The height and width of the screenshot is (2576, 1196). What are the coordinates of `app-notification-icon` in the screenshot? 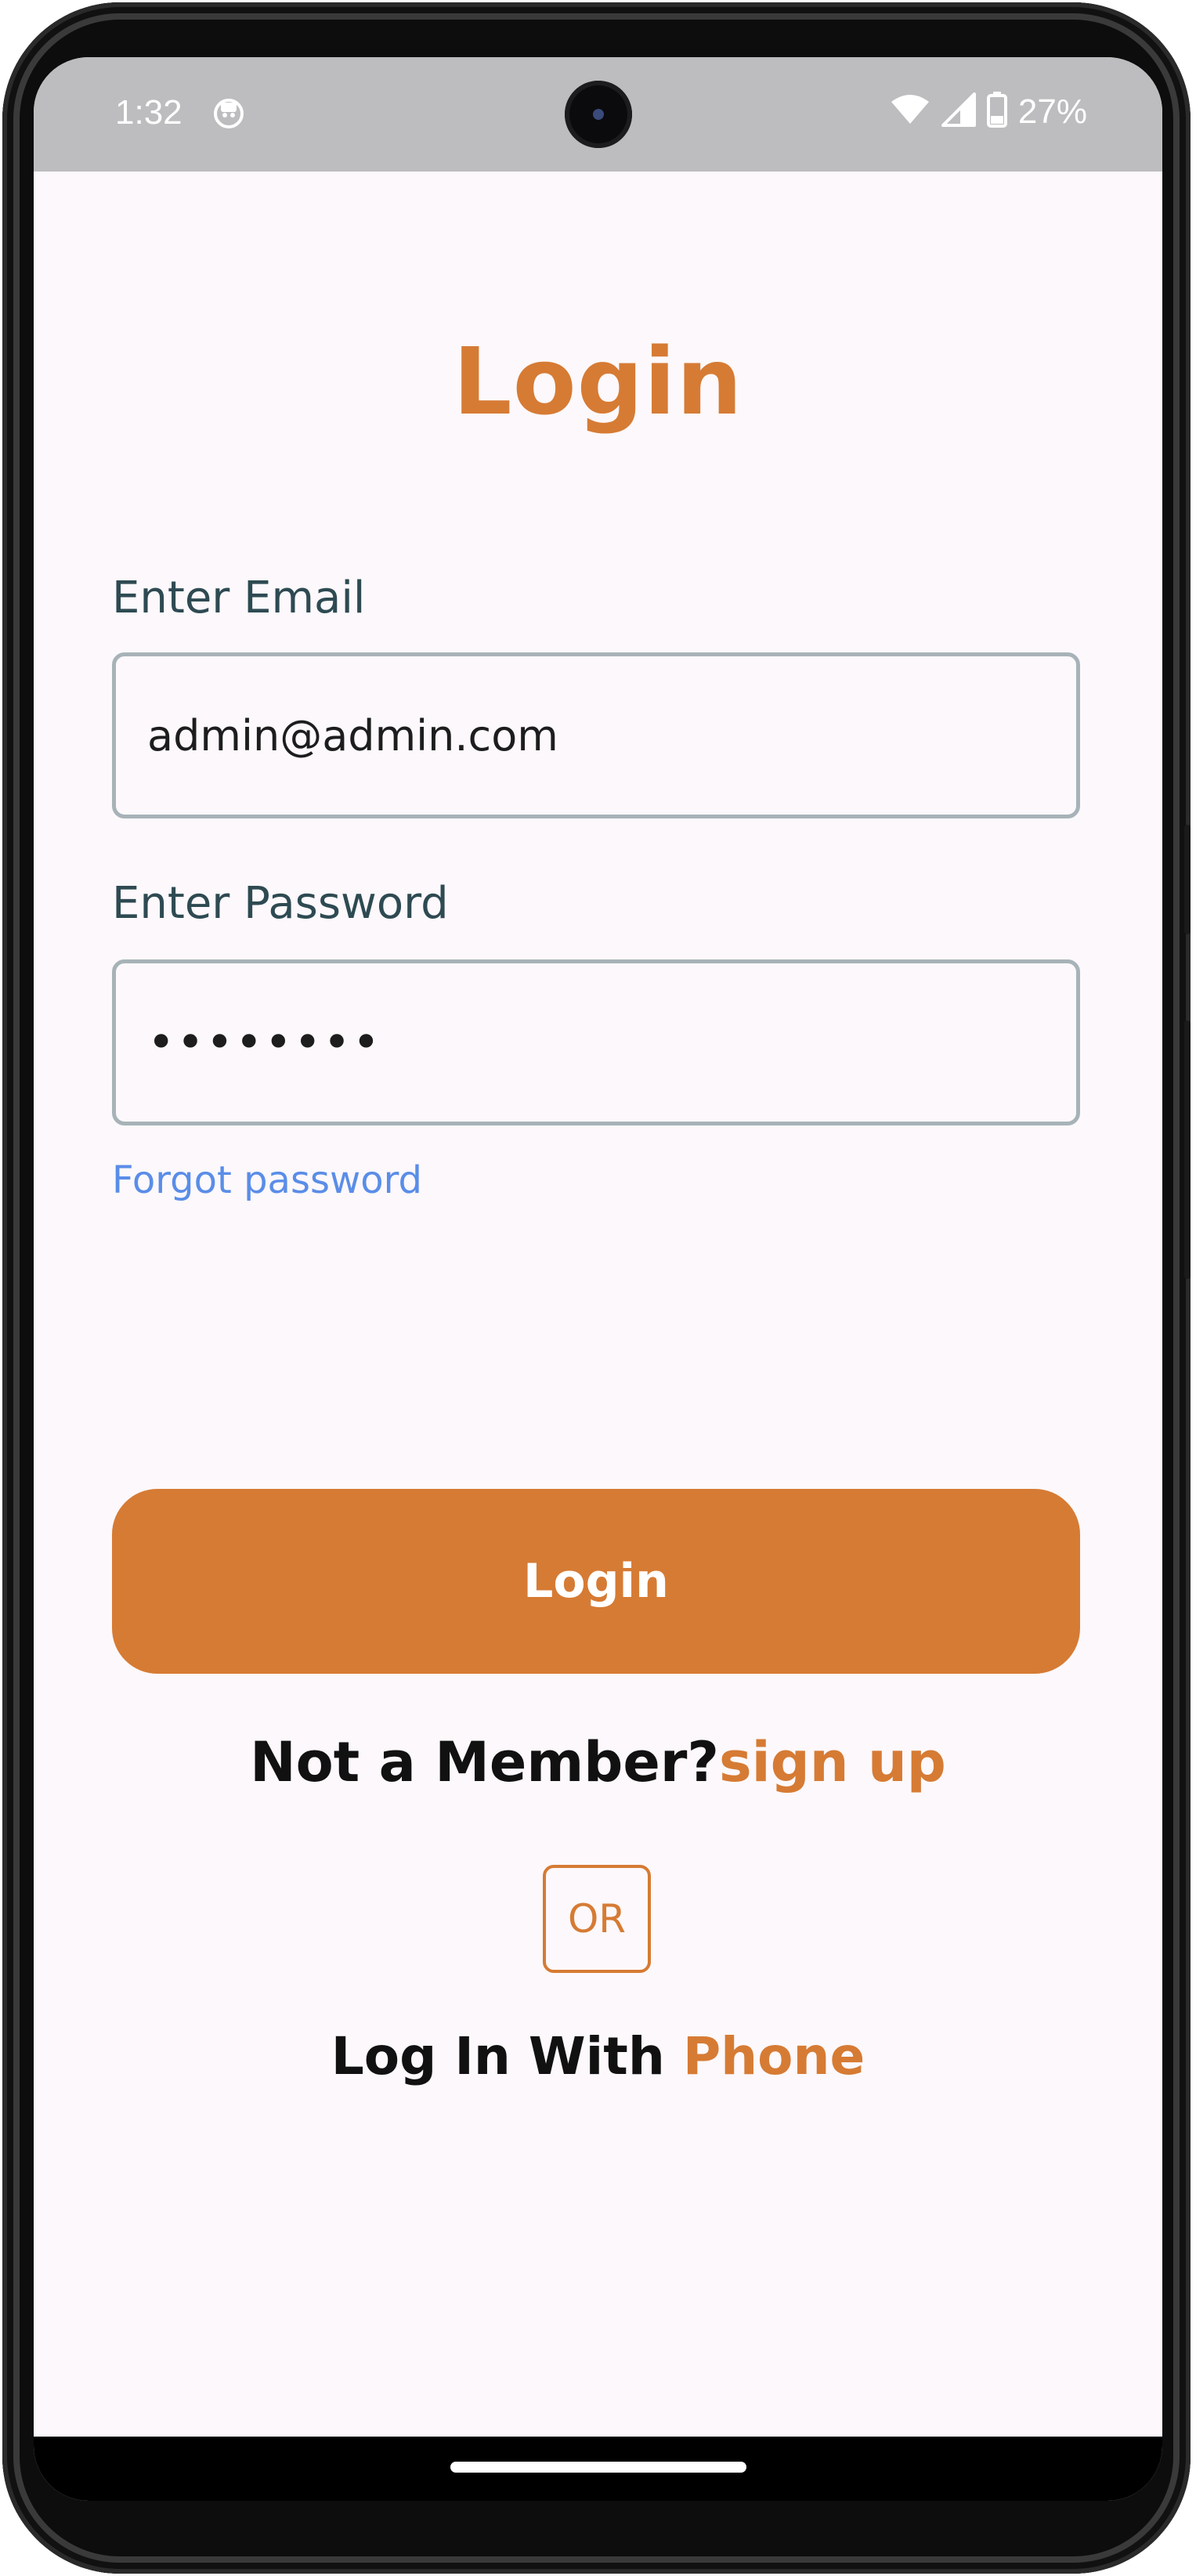 It's located at (228, 112).